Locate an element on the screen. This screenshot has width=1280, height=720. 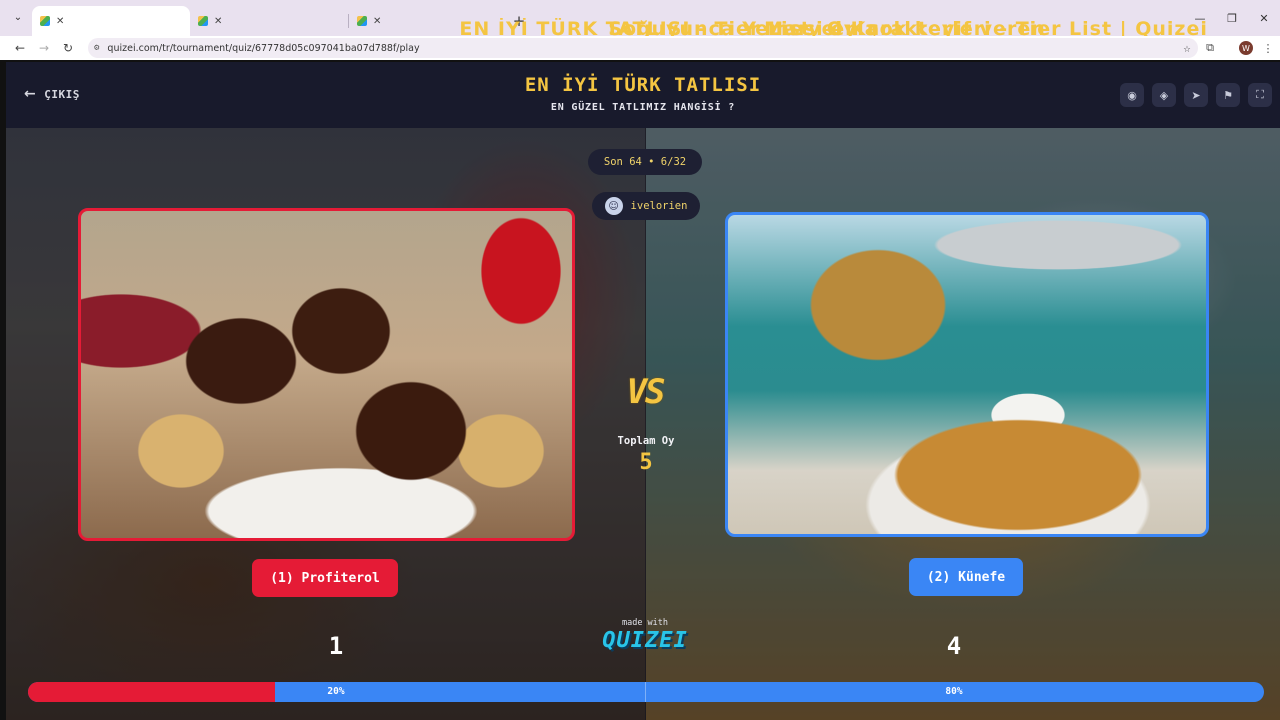
reload-icon: ↻ is located at coordinates (68, 48).